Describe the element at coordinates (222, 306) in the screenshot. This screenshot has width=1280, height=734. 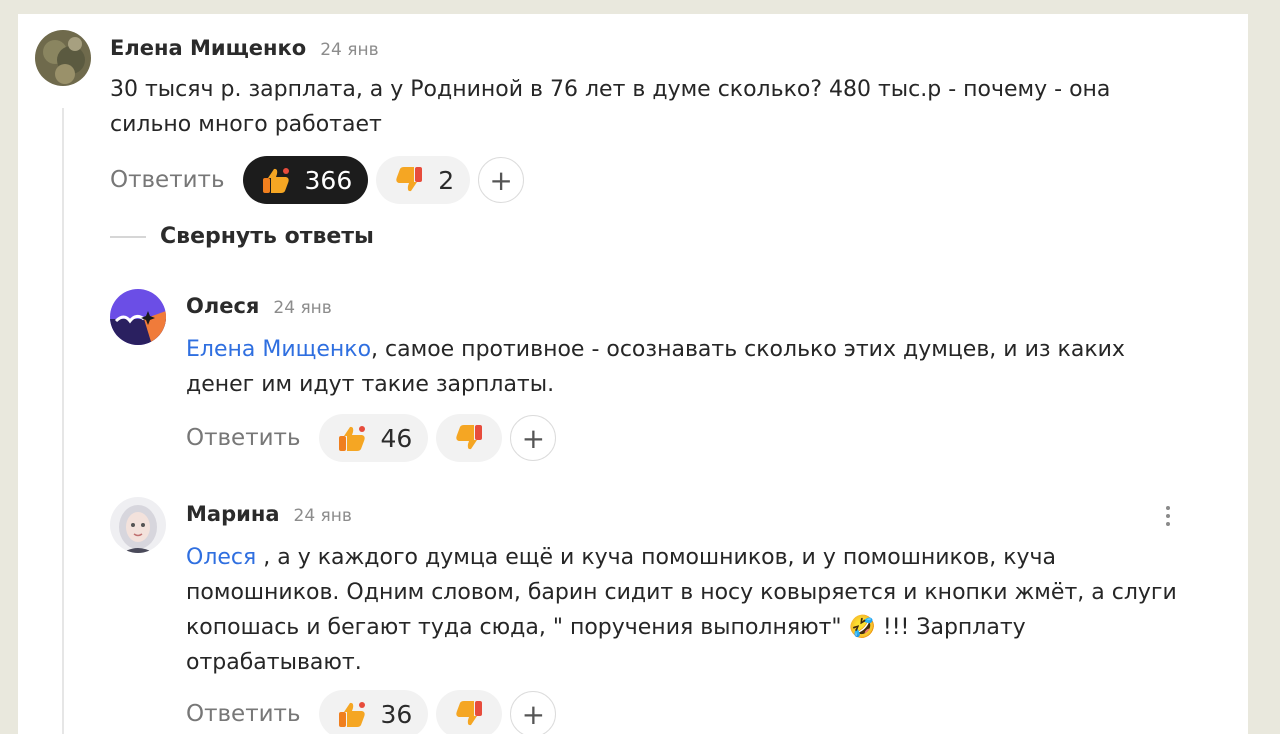
I see `author-name: Олеся` at that location.